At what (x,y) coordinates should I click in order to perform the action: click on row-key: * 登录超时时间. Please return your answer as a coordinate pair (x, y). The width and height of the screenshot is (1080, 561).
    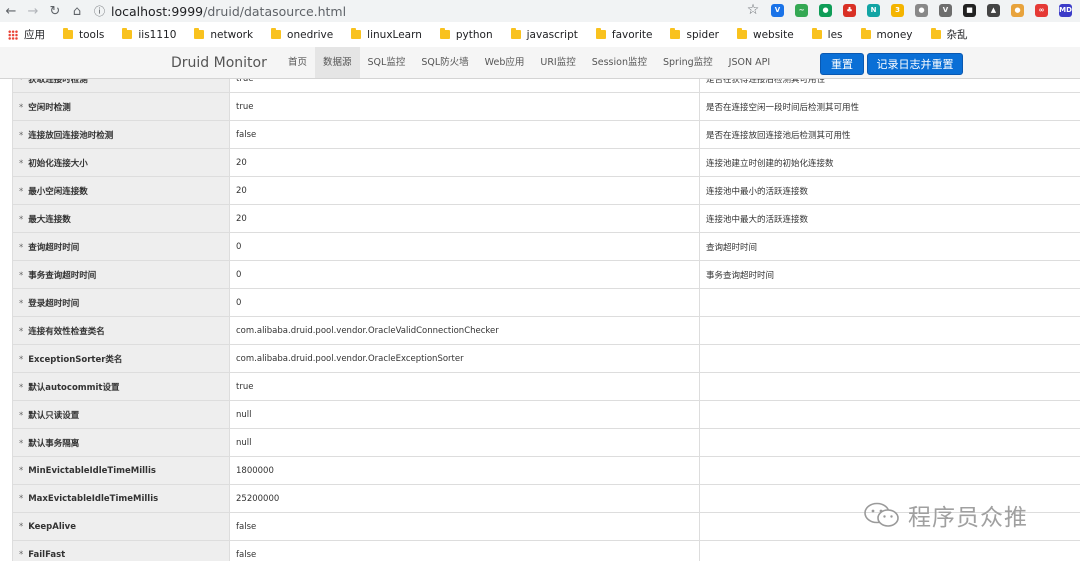
    Looking at the image, I should click on (121, 302).